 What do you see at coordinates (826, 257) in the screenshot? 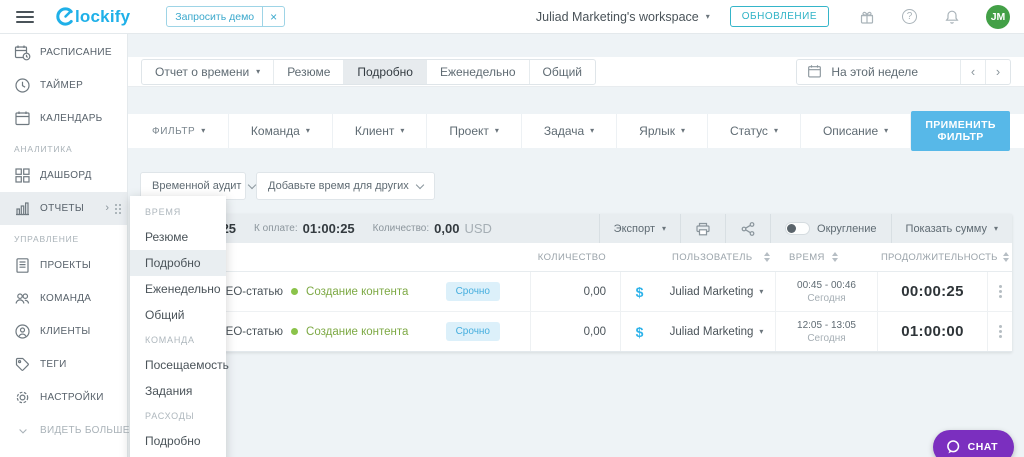
I see `column-header-time: ВРЕМЯ` at bounding box center [826, 257].